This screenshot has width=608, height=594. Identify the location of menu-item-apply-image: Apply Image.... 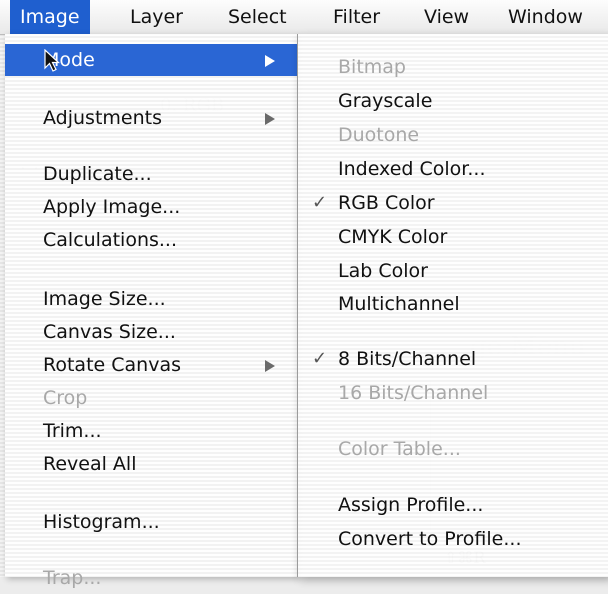
(151, 207).